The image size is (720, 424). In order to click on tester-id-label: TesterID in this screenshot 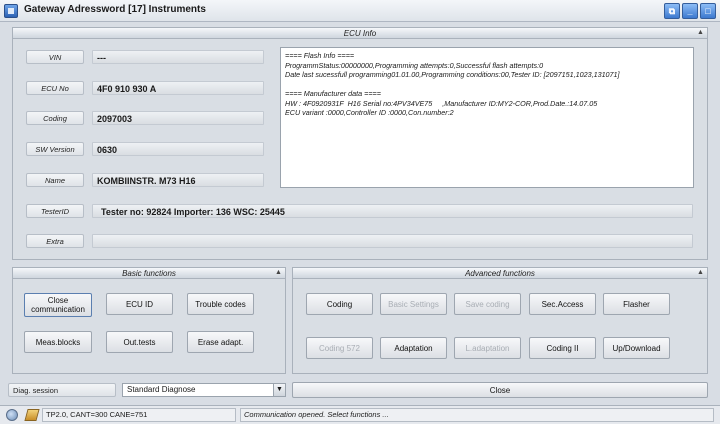, I will do `click(55, 211)`.